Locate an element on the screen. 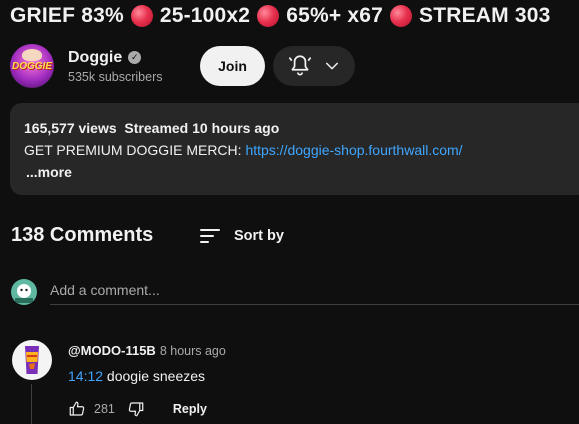 This screenshot has height=424, width=579. comment-text: 14:12 doogie sneezes is located at coordinates (136, 376).